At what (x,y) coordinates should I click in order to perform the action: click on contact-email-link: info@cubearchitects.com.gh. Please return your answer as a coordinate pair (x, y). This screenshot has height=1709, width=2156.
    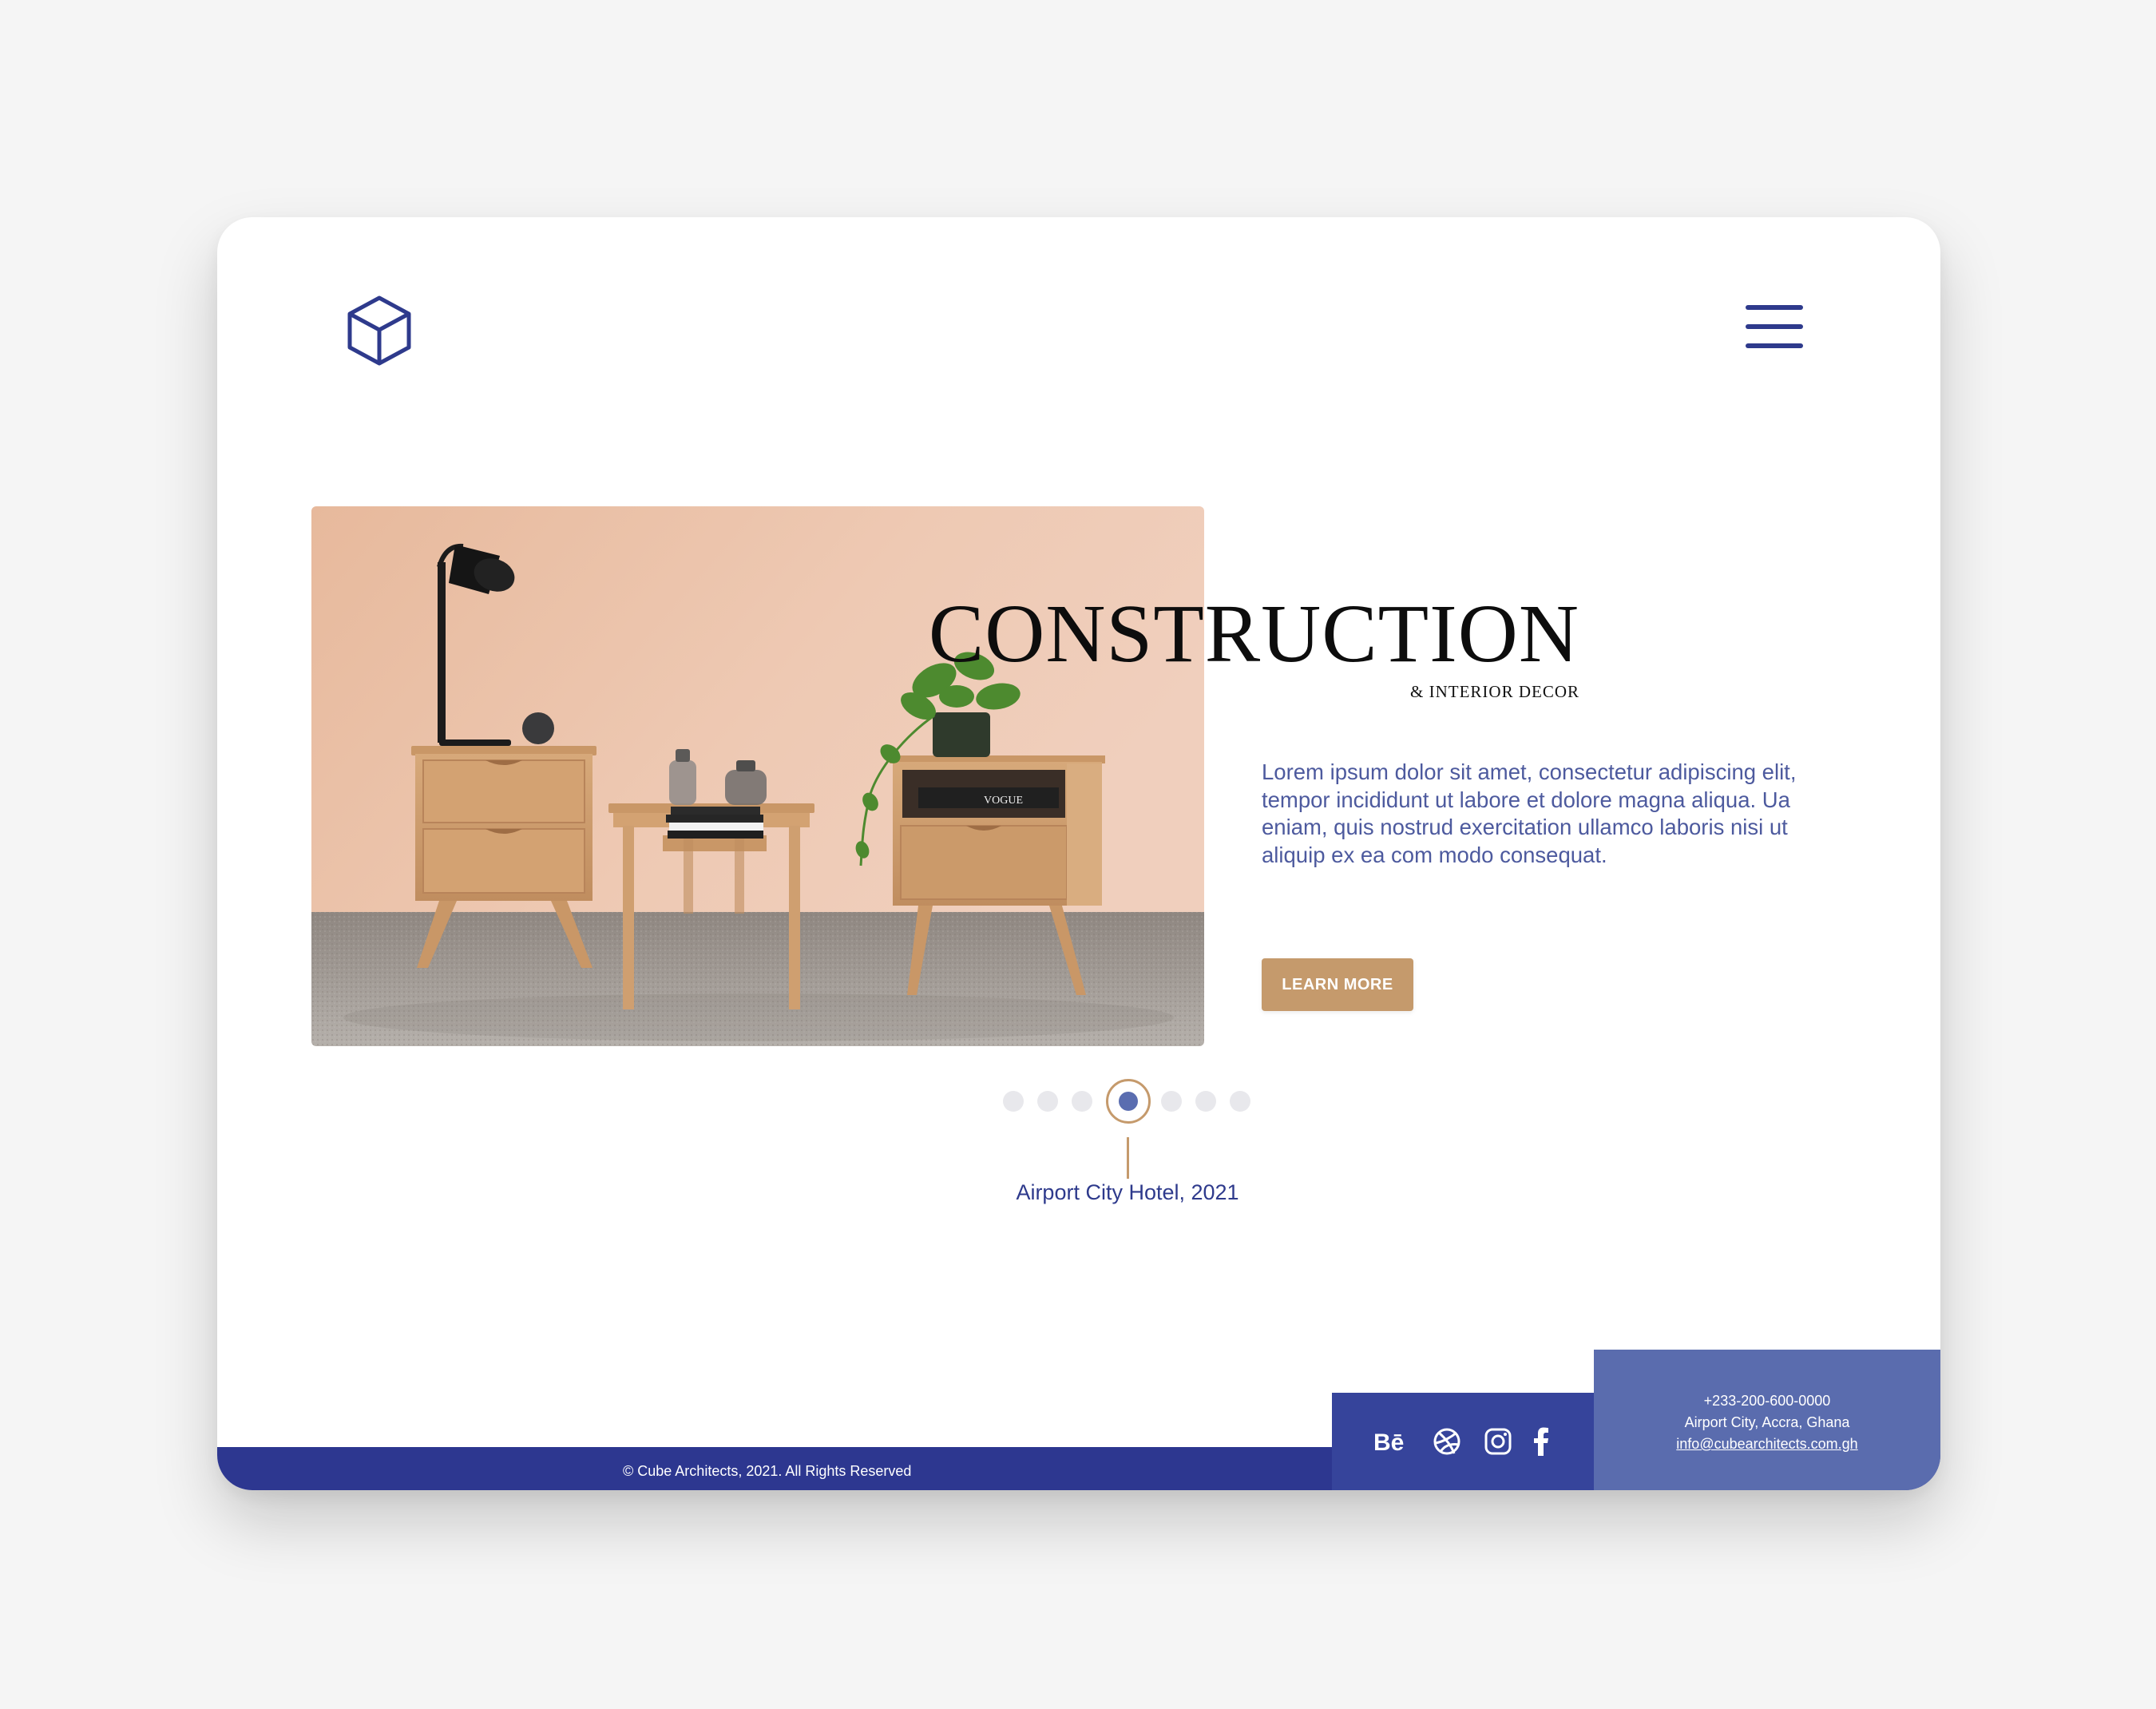
    Looking at the image, I should click on (1767, 1444).